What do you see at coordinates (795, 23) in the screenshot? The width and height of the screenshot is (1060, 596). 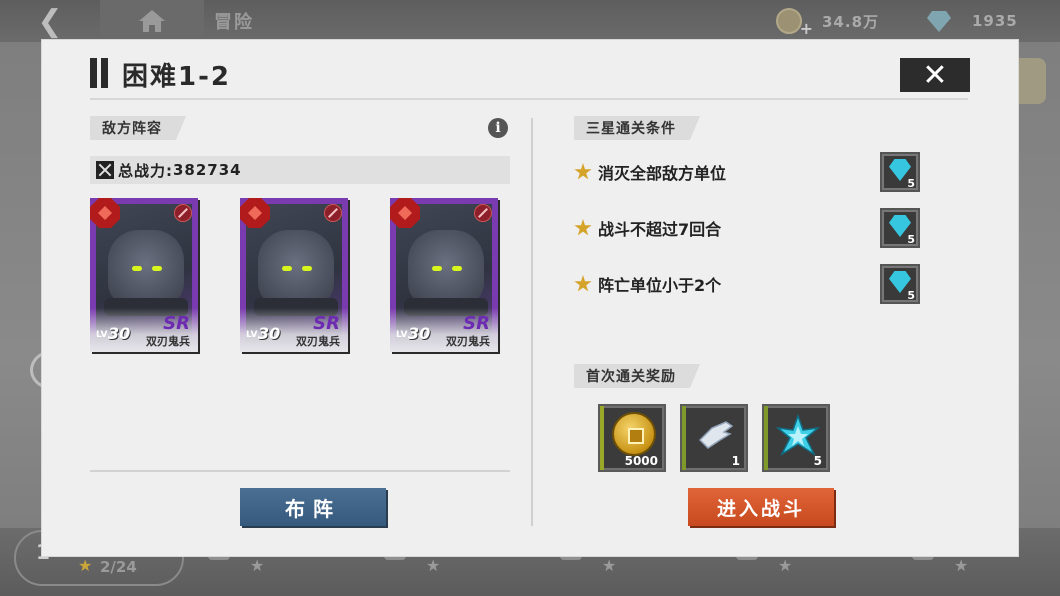 I see `coin-icon` at bounding box center [795, 23].